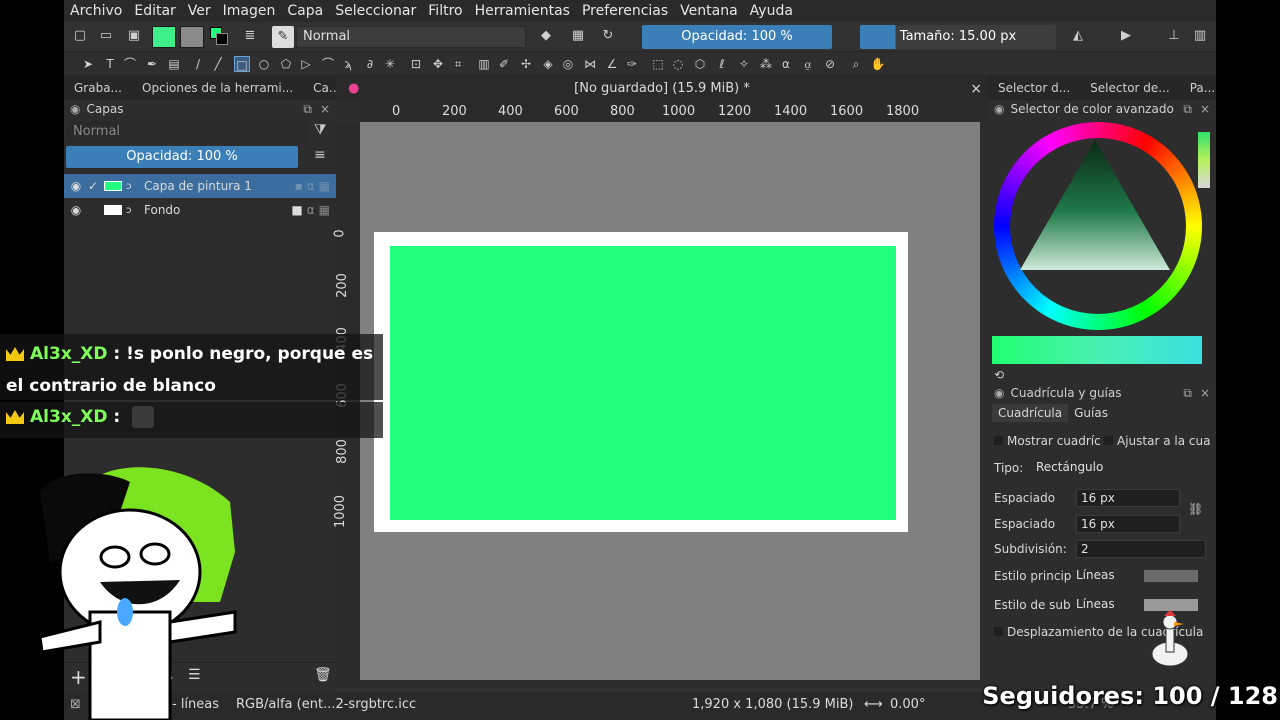 The width and height of the screenshot is (1280, 720). What do you see at coordinates (370, 64) in the screenshot?
I see `dynamic-brush-icon: ∂` at bounding box center [370, 64].